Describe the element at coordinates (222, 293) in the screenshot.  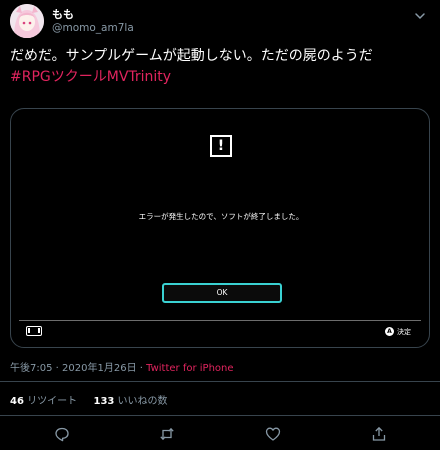
I see `ok-button: OK` at that location.